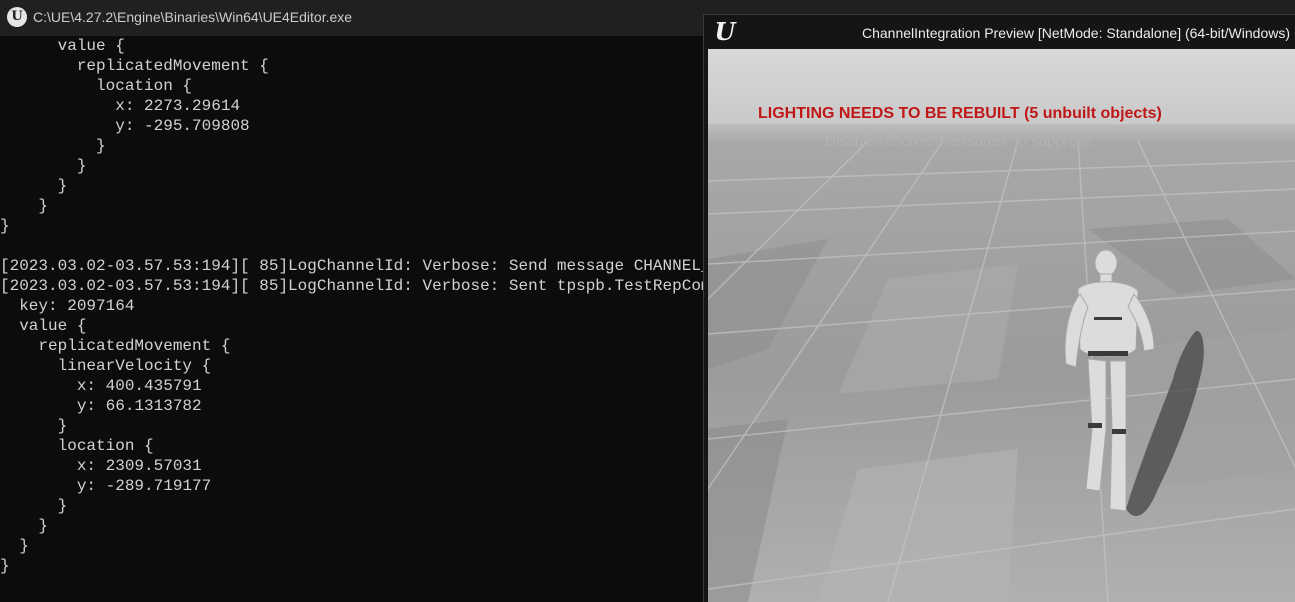 The height and width of the screenshot is (602, 1295). Describe the element at coordinates (125, 126) in the screenshot. I see `console-line: y: -295.709808` at that location.